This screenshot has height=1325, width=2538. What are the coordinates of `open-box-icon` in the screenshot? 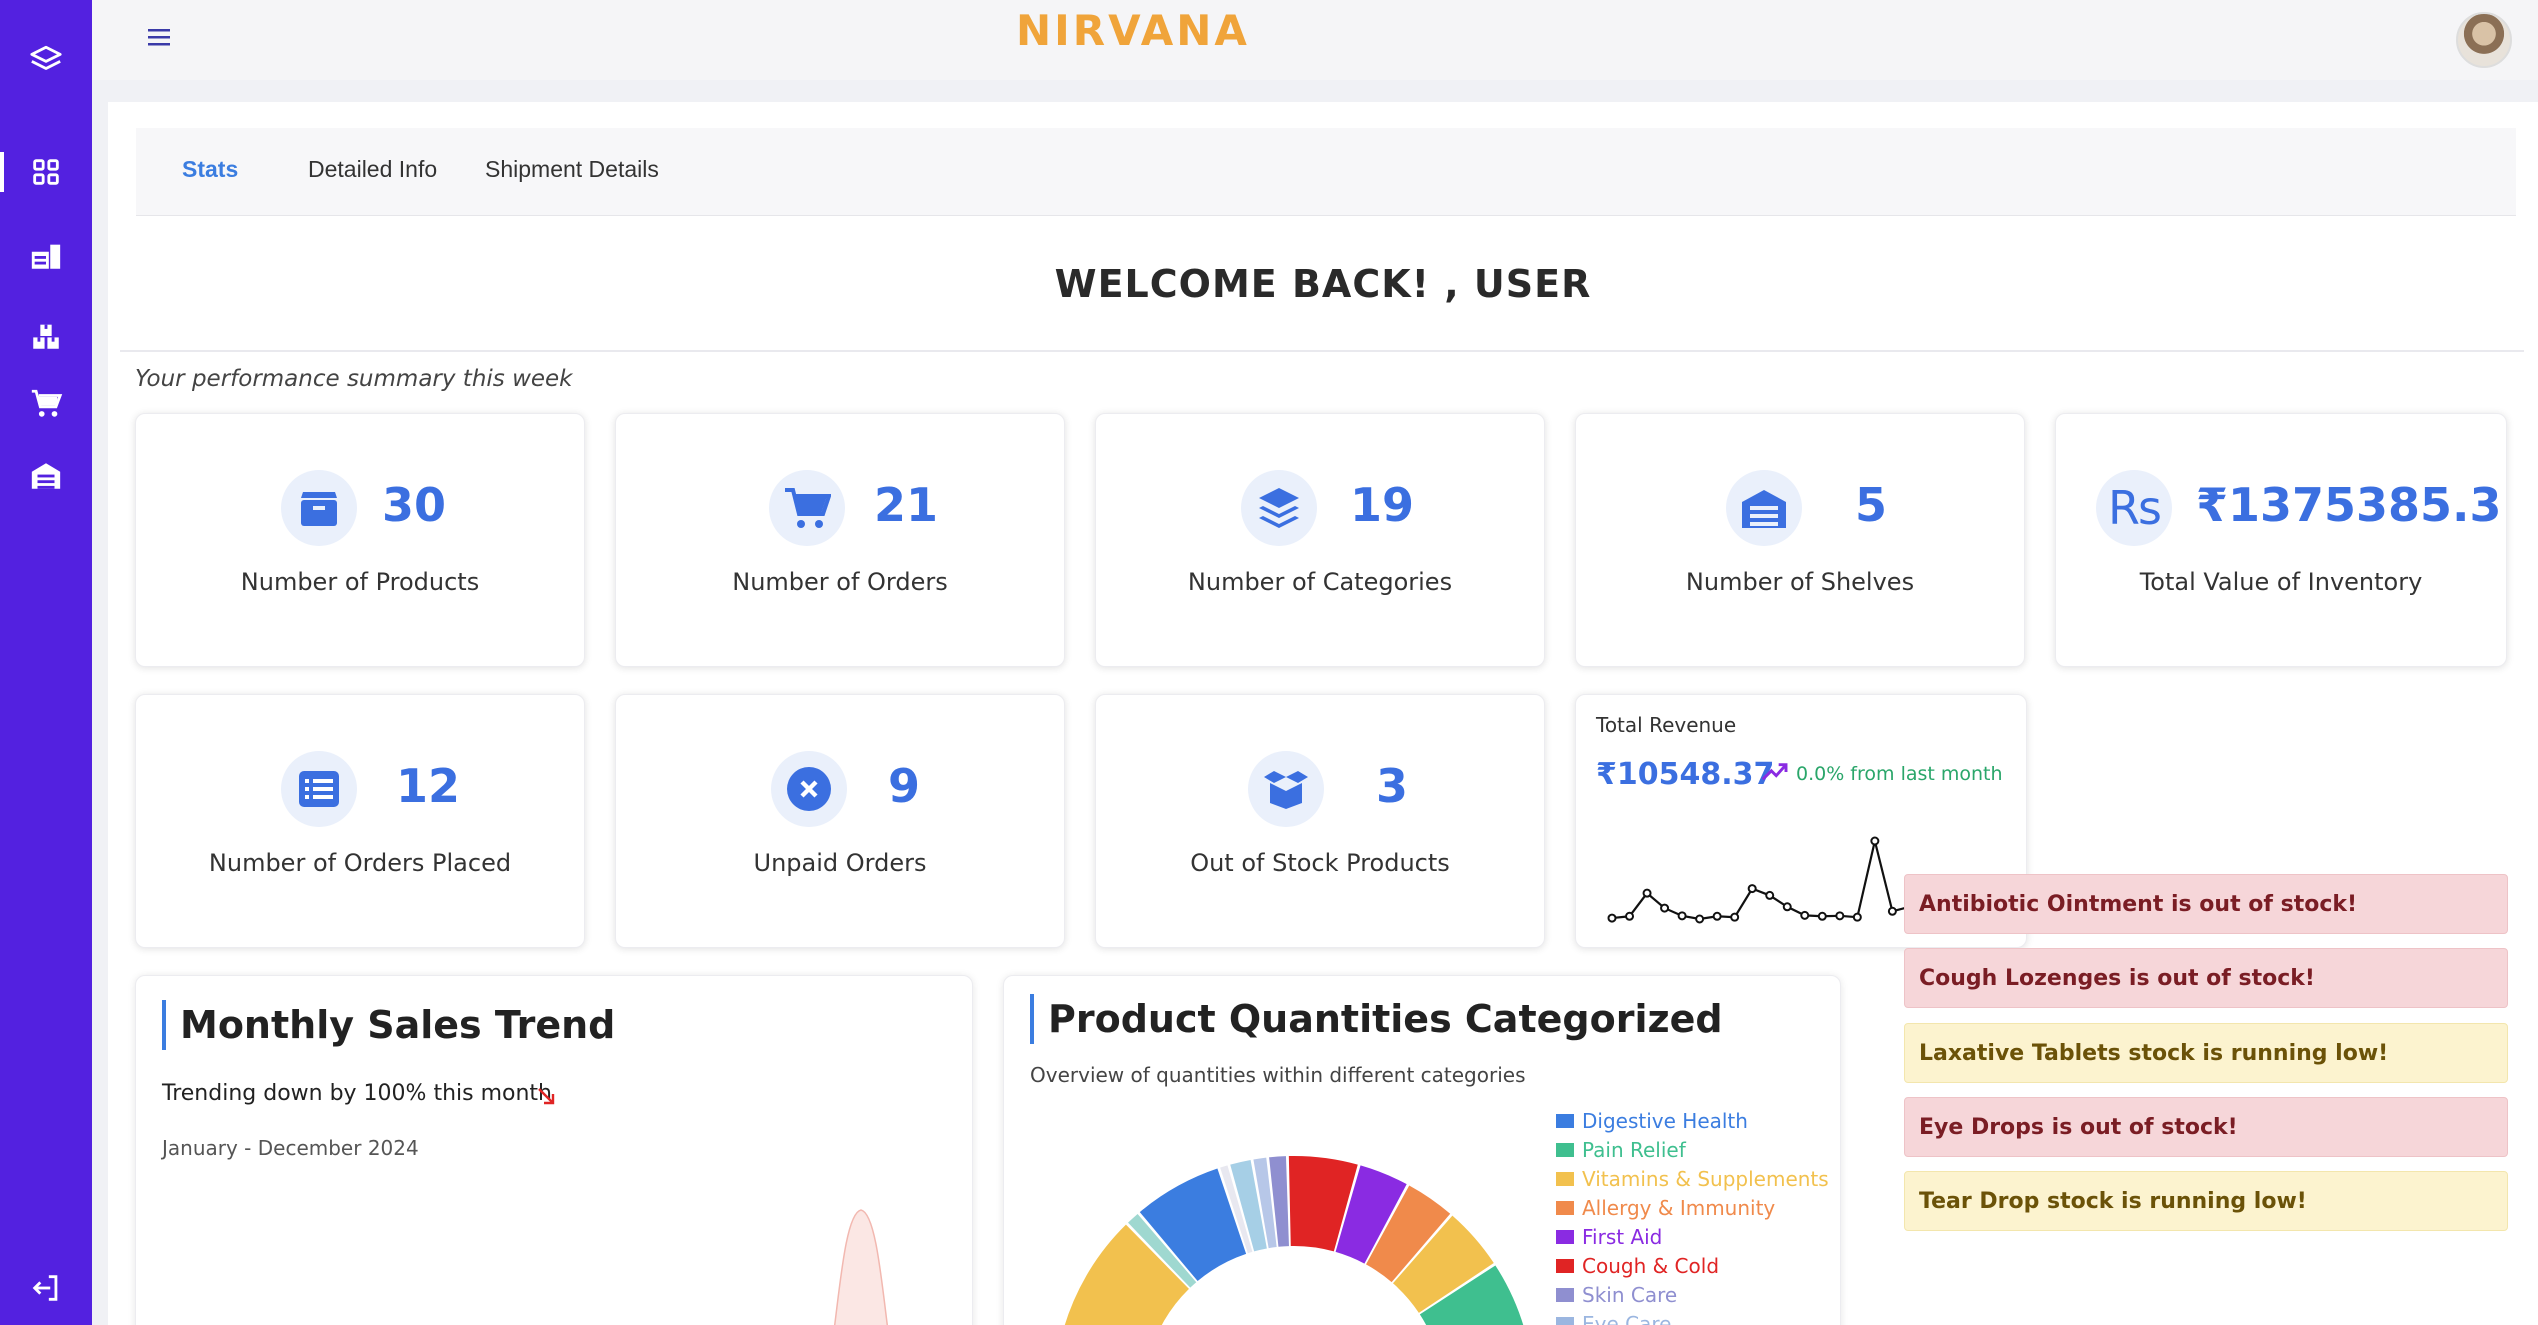 It's located at (1286, 789).